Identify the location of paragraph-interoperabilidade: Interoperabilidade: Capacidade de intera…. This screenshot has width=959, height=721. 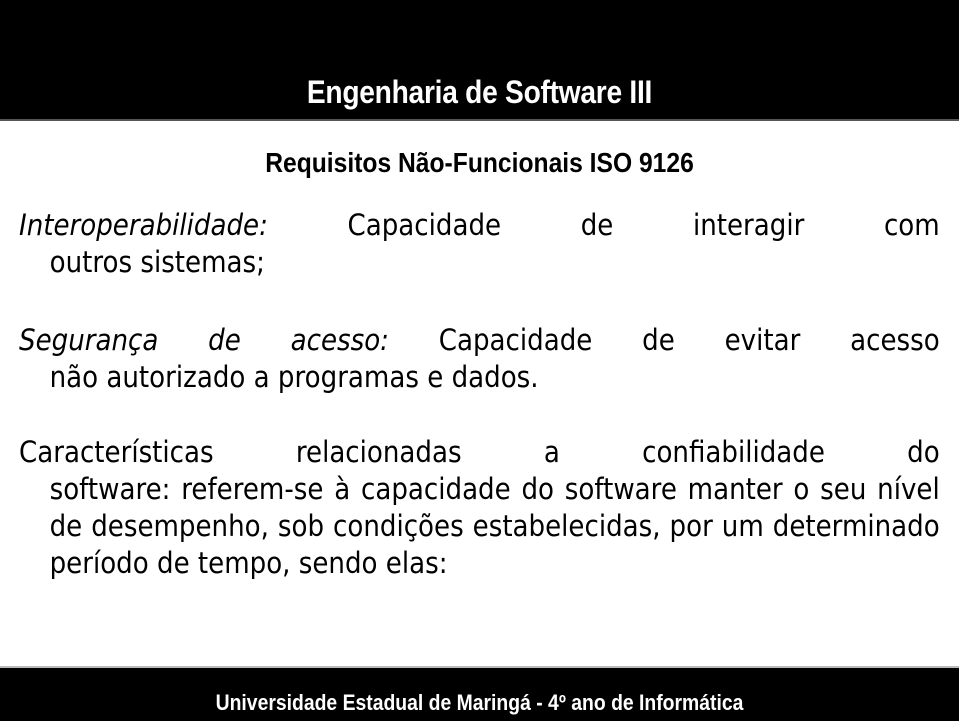
(479, 244).